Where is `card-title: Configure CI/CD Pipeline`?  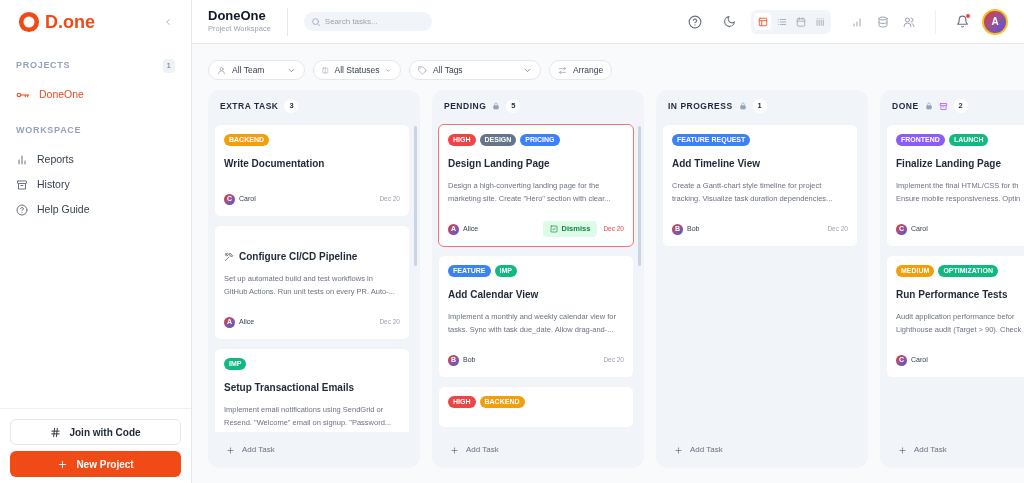 card-title: Configure CI/CD Pipeline is located at coordinates (298, 257).